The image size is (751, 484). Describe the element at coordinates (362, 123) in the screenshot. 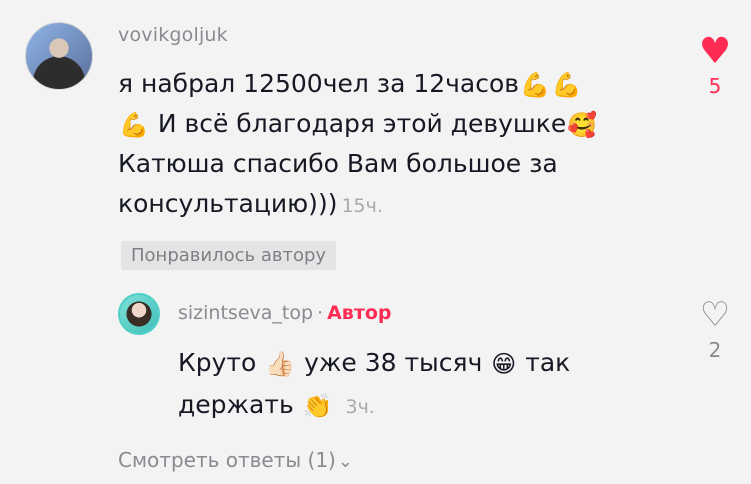

I see `comment-line2: И всё благодаря этой девушке` at that location.